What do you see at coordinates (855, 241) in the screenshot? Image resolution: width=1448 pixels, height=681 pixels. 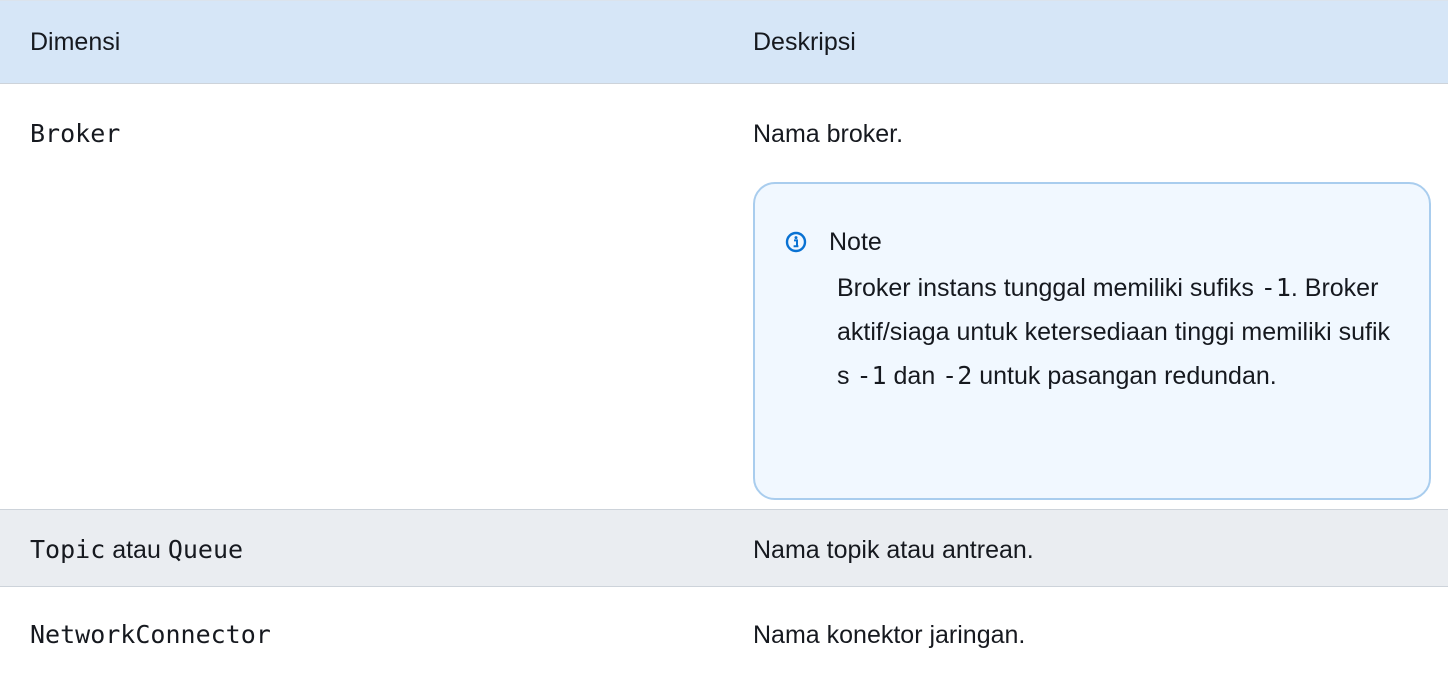 I see `note-title: Note` at bounding box center [855, 241].